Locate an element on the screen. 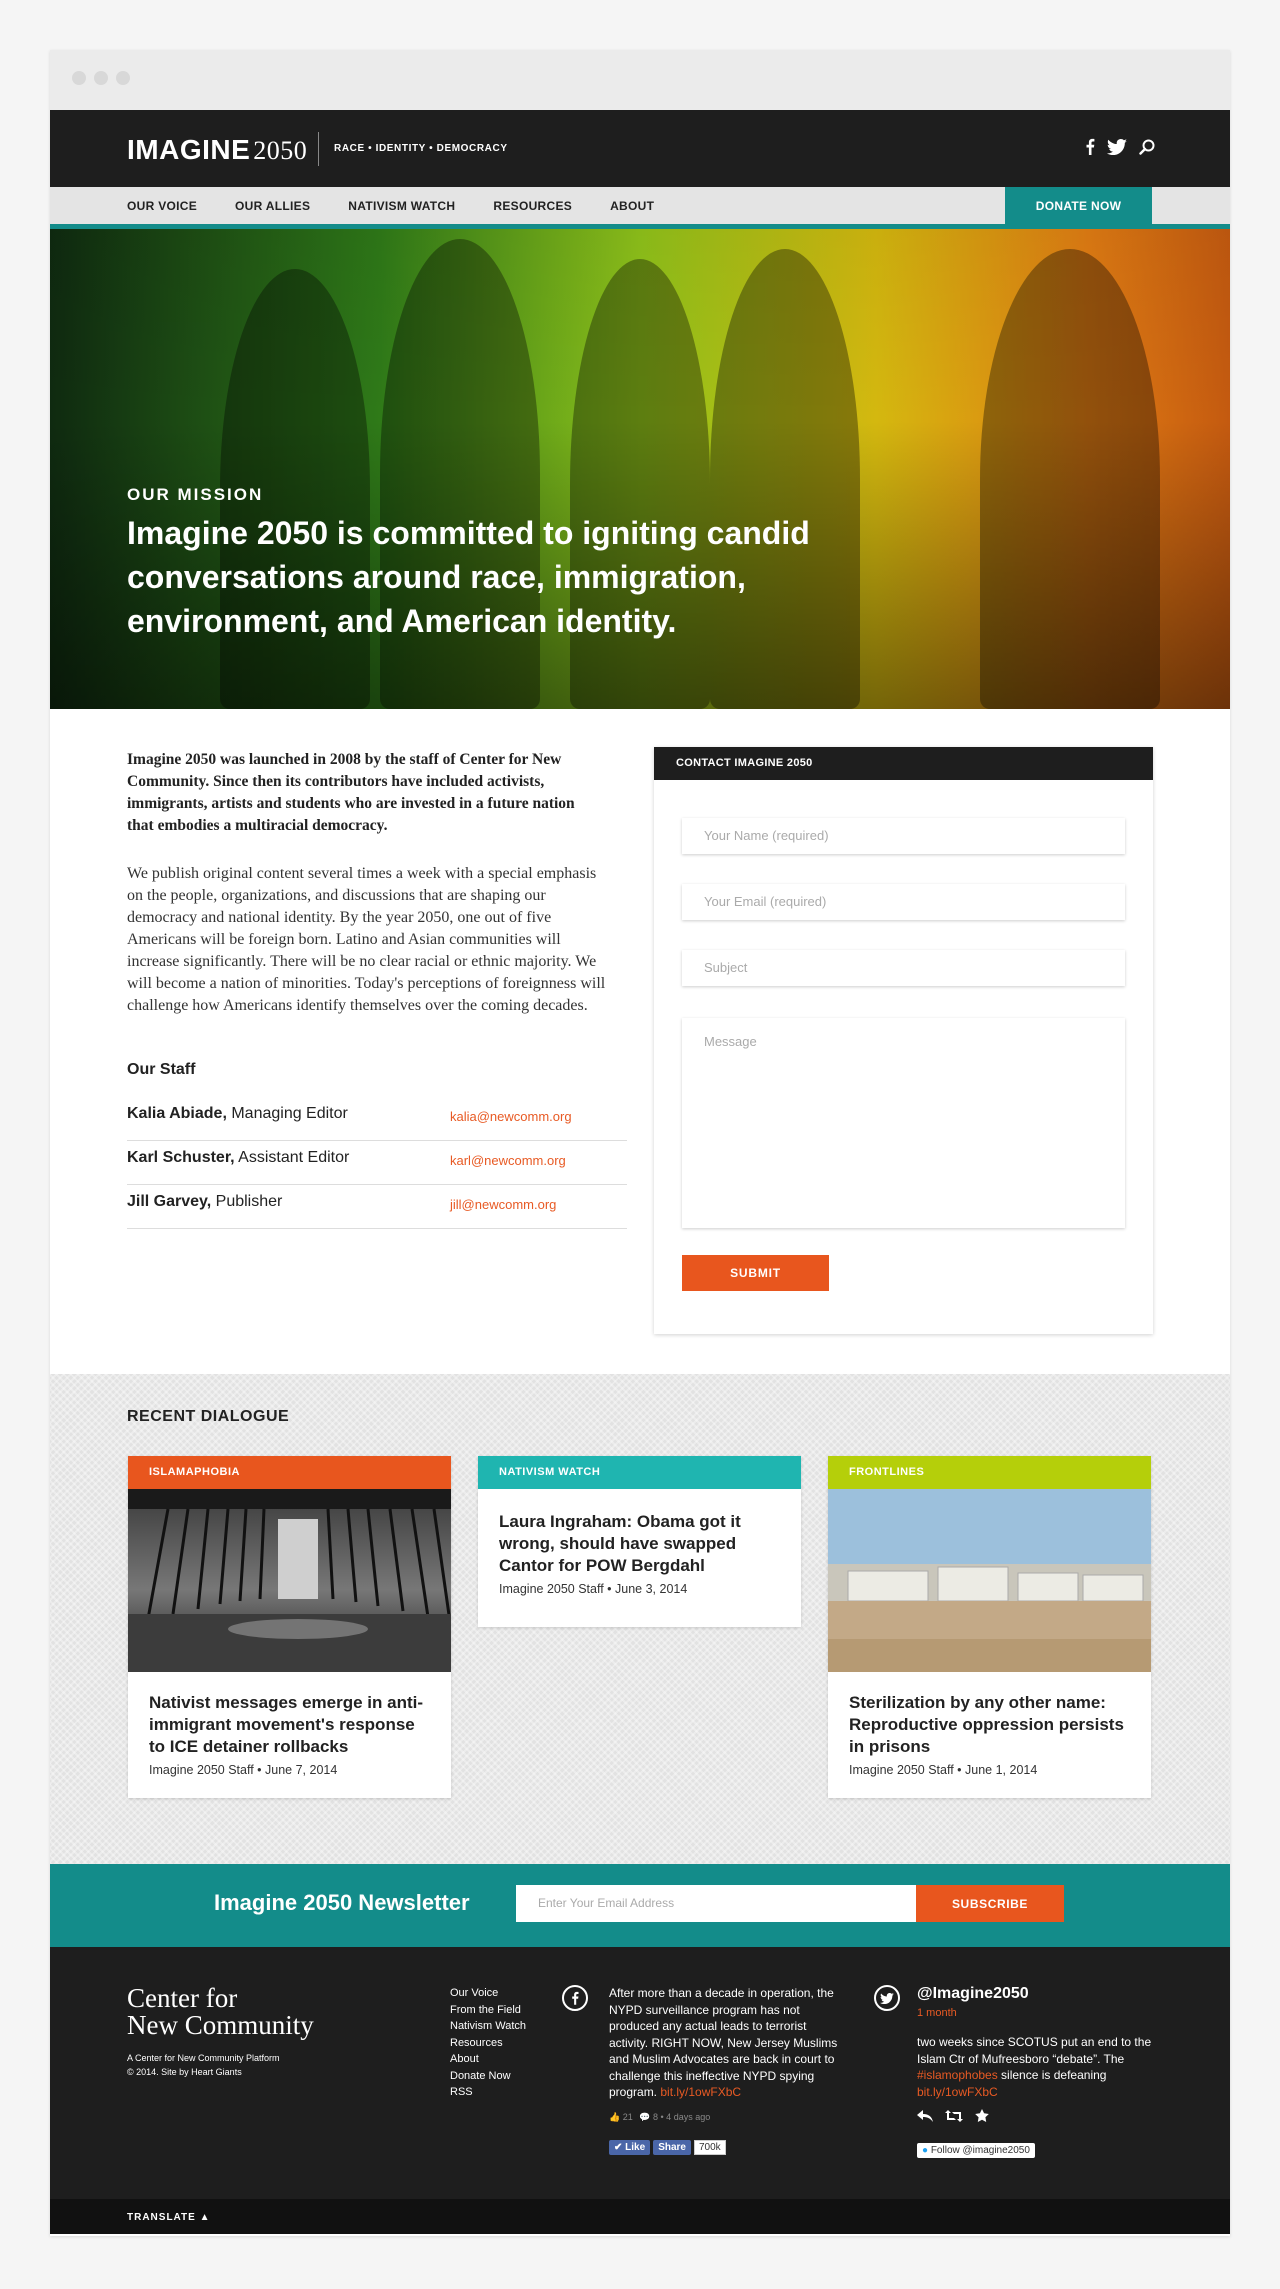  prison-landscape-image is located at coordinates (989, 1580).